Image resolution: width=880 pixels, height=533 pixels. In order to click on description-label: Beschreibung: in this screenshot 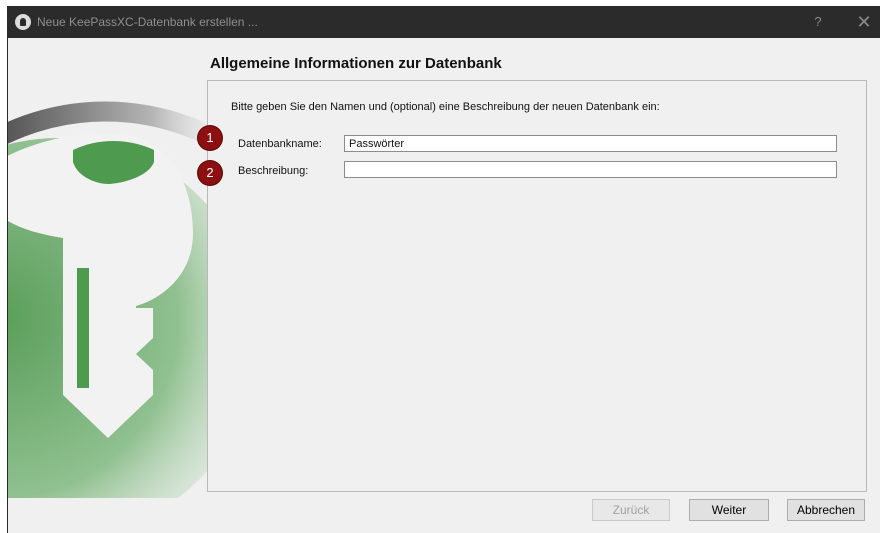, I will do `click(273, 171)`.